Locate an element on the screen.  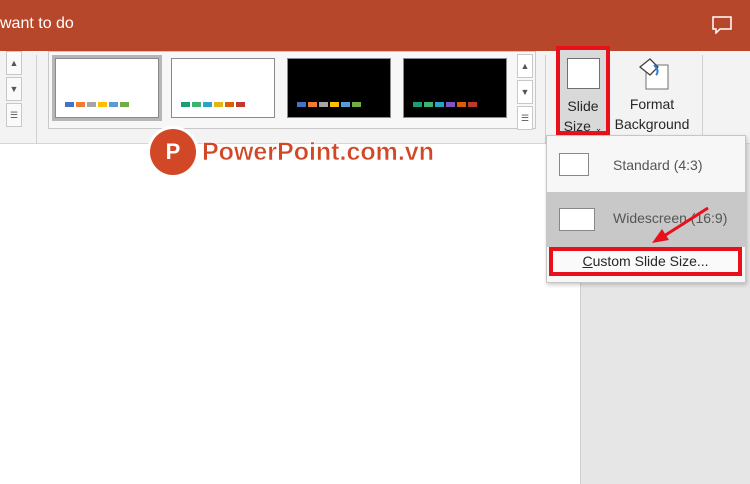
format-background-button: Format Background is located at coordinates (652, 93).